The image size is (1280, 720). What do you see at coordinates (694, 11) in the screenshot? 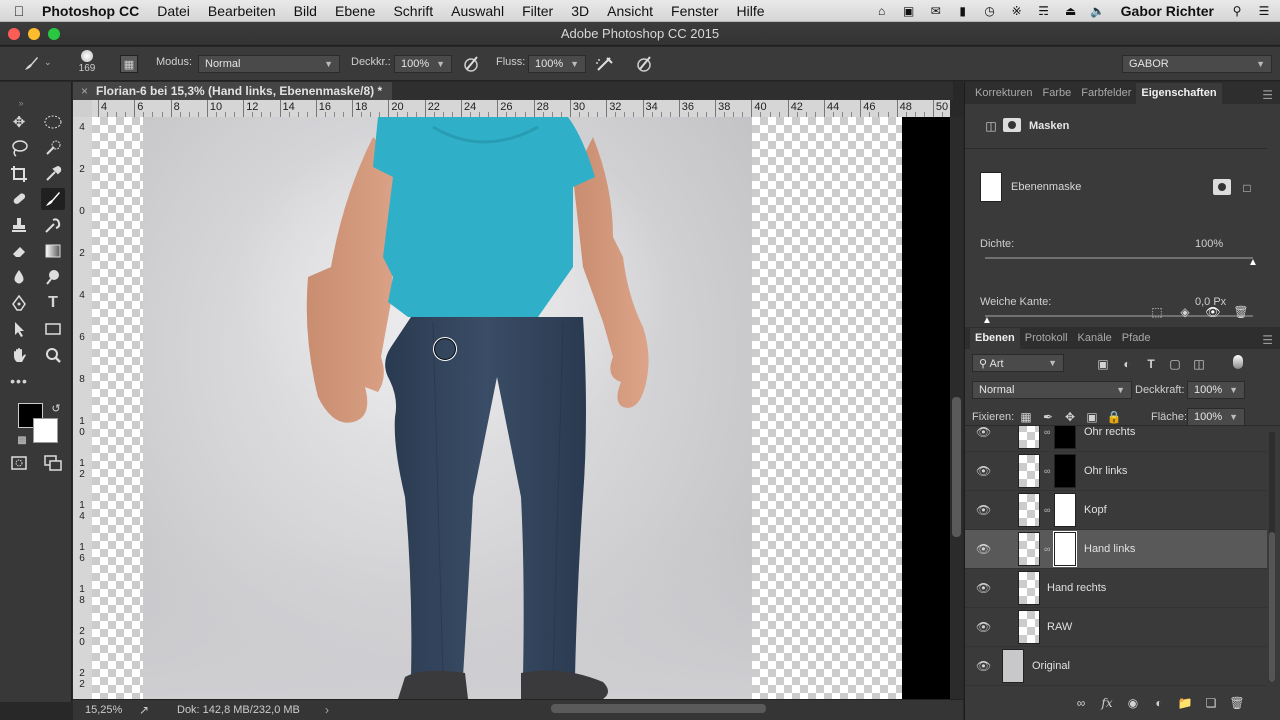
I see `menu-fenster: Fenster` at bounding box center [694, 11].